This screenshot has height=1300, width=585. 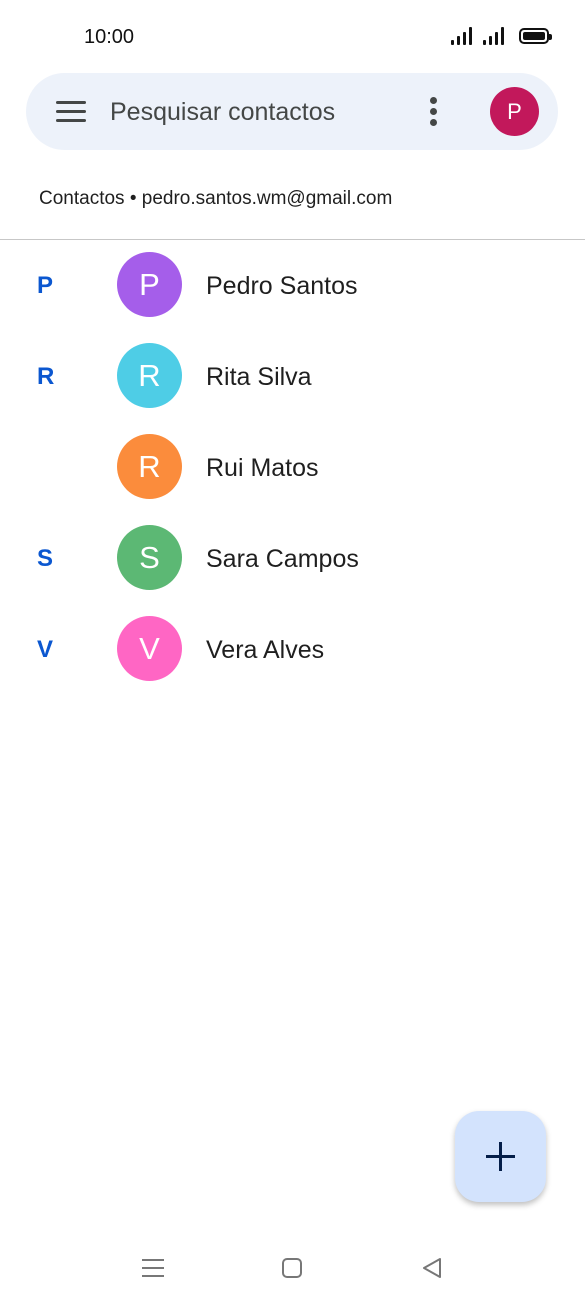 What do you see at coordinates (109, 37) in the screenshot?
I see `status-time: 10:00` at bounding box center [109, 37].